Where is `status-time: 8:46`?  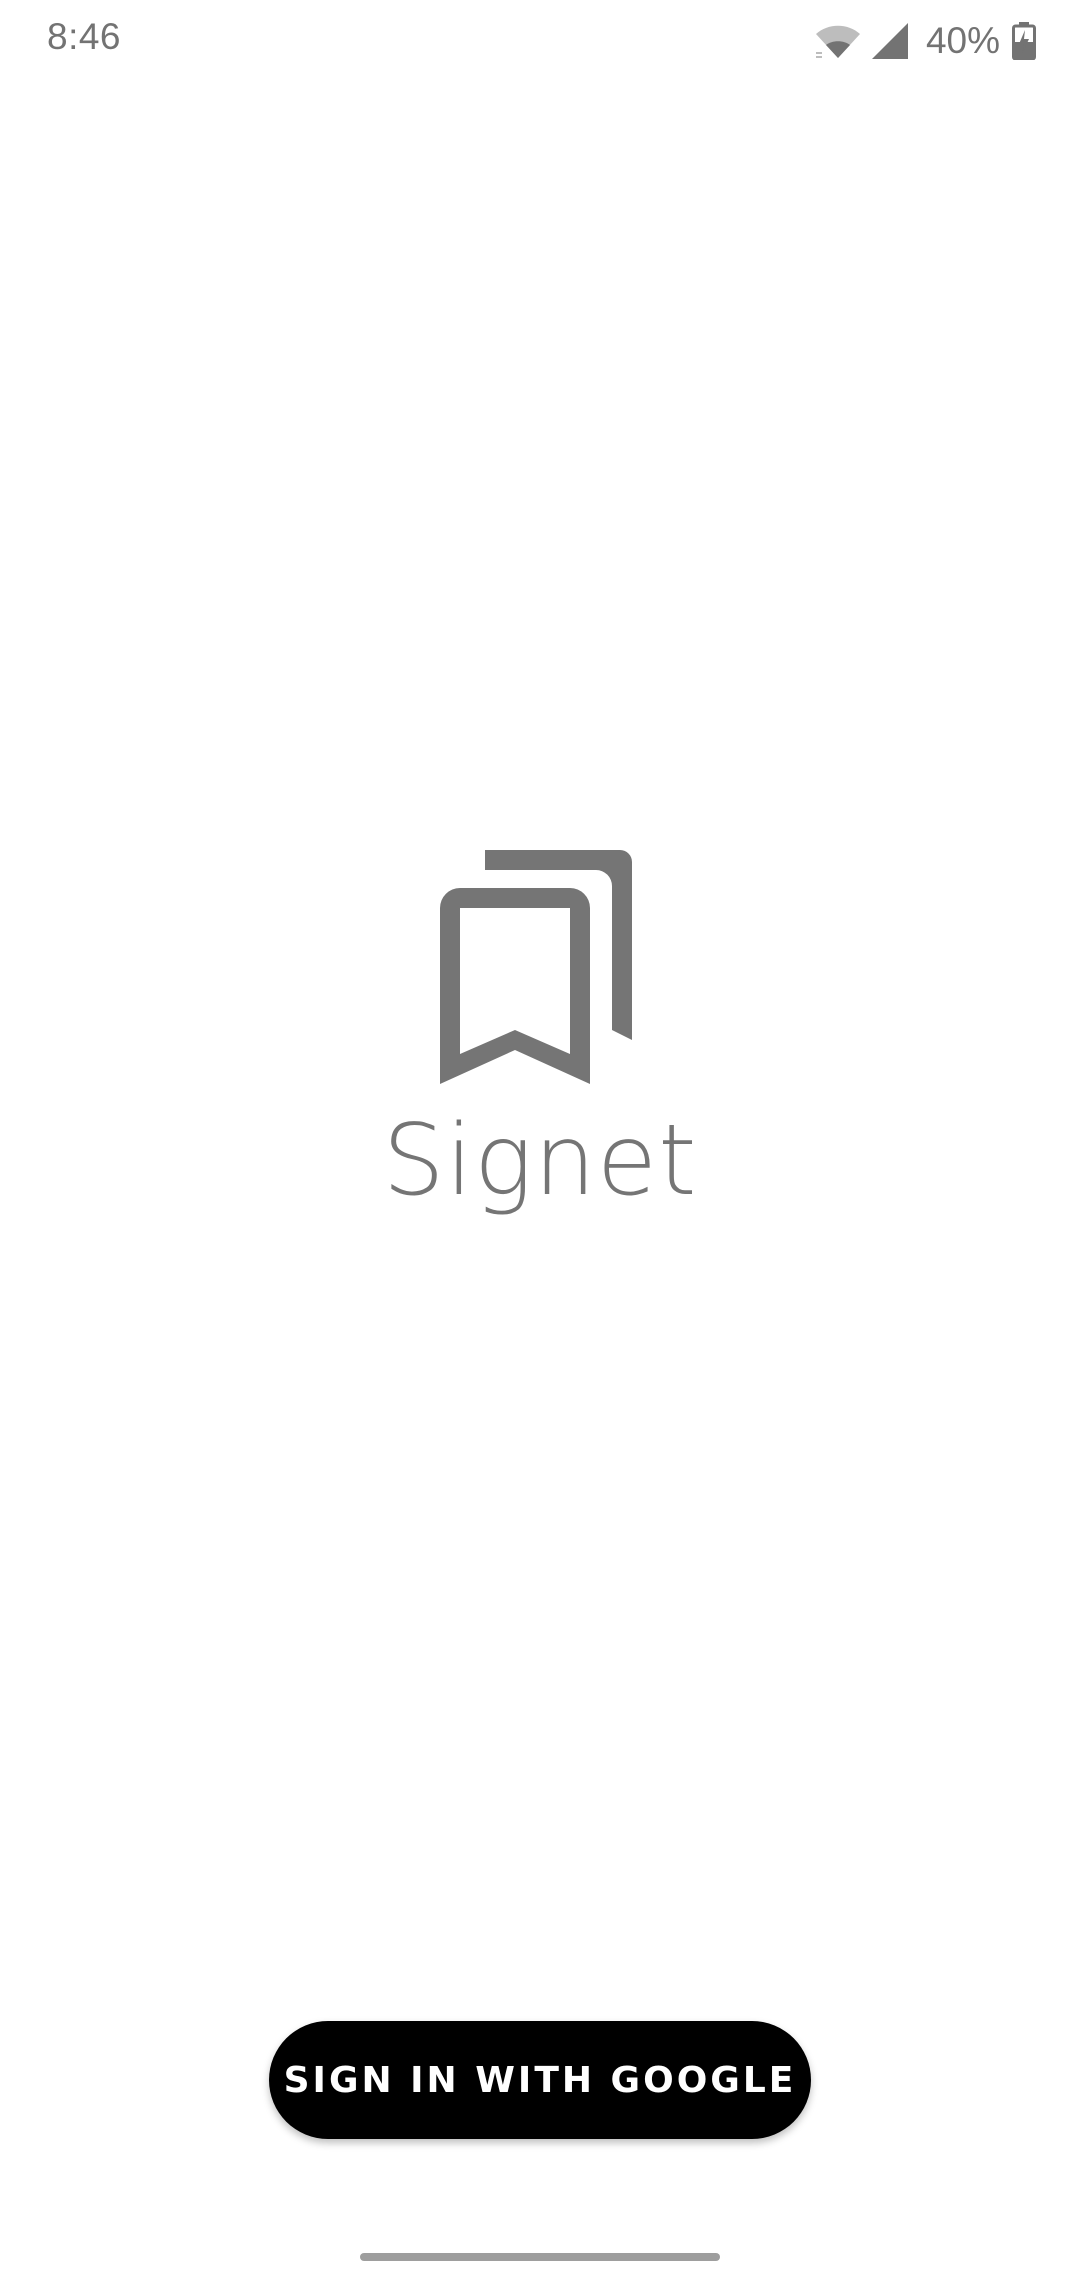
status-time: 8:46 is located at coordinates (84, 36).